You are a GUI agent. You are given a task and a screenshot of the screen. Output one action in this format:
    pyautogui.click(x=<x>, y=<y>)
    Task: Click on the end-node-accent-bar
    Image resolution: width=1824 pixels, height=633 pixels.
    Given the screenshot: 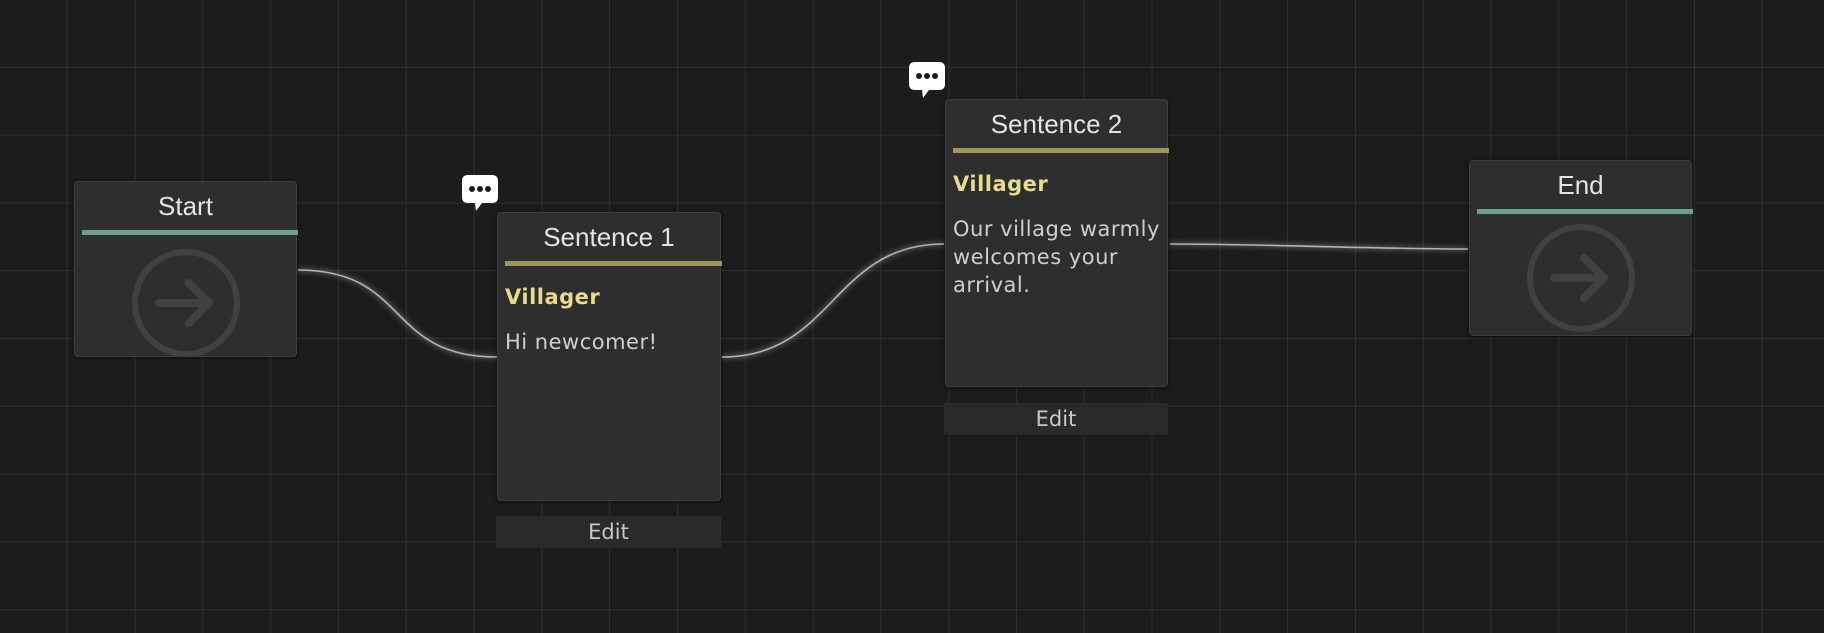 What is the action you would take?
    pyautogui.click(x=1585, y=211)
    